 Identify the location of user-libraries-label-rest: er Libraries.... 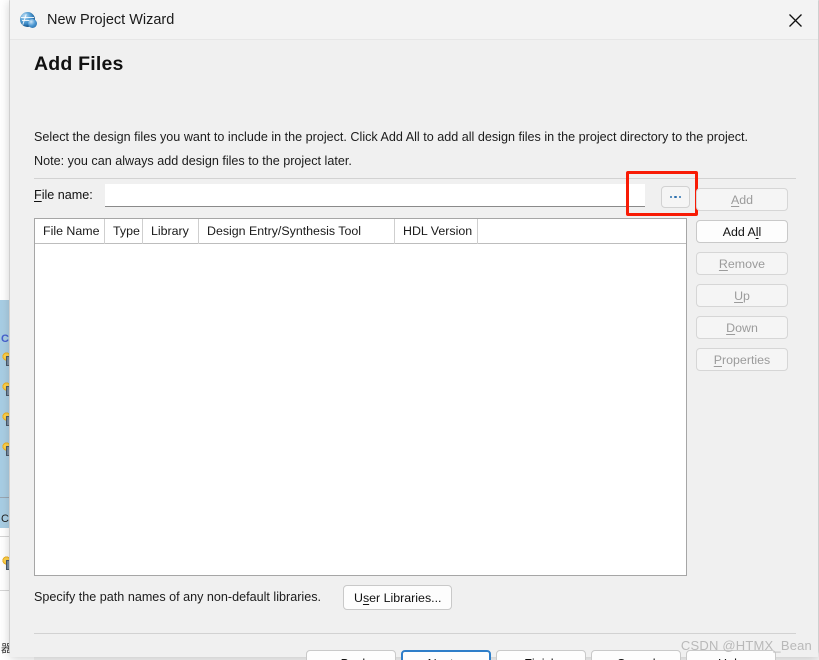
(405, 597).